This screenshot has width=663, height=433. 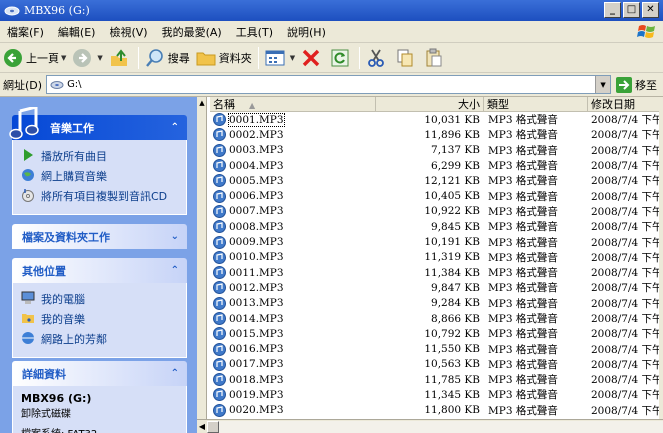 I want to click on right-scrollbar, so click(x=661, y=258).